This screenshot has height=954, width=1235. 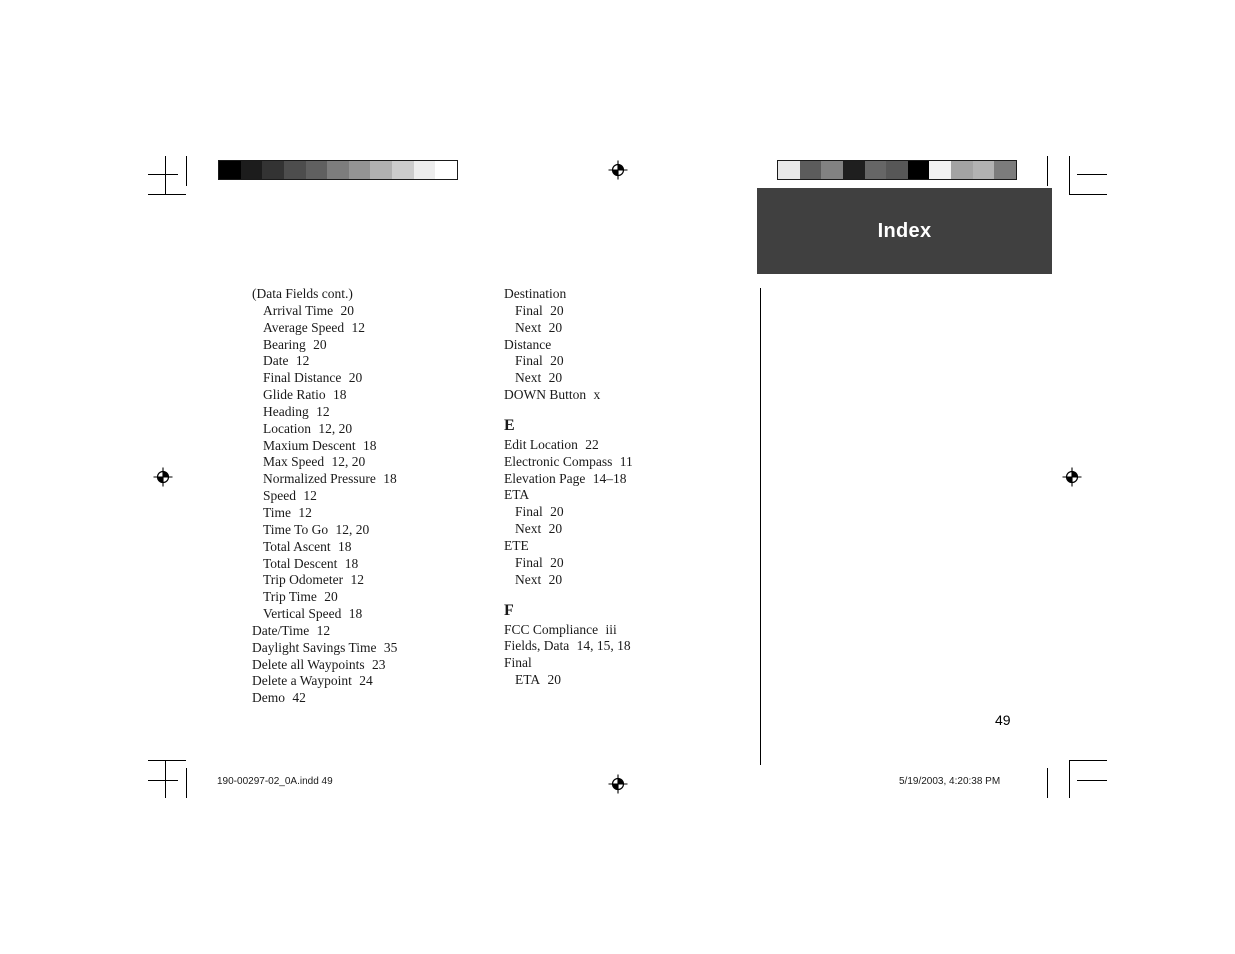 What do you see at coordinates (163, 477) in the screenshot?
I see `registration-target-left` at bounding box center [163, 477].